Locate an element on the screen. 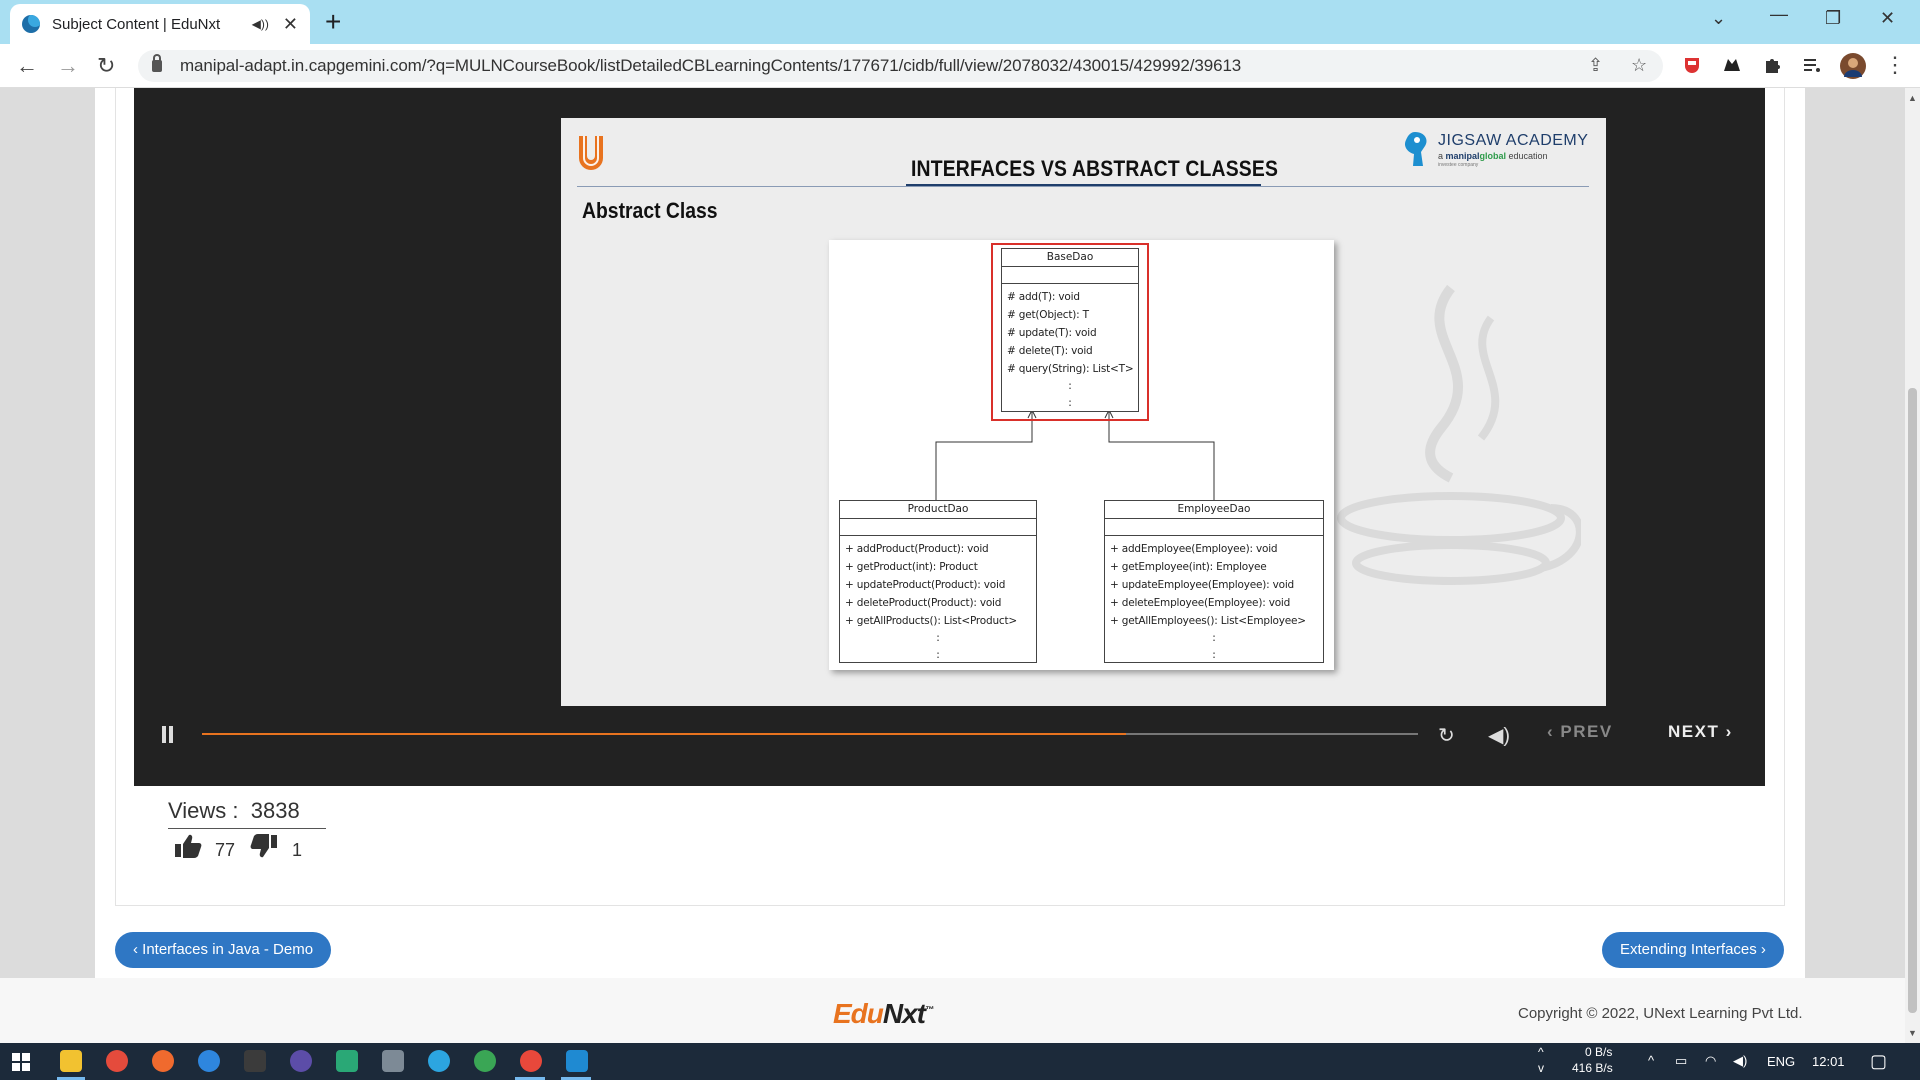 Image resolution: width=1920 pixels, height=1080 pixels. logo-trademark: ™ is located at coordinates (929, 1009).